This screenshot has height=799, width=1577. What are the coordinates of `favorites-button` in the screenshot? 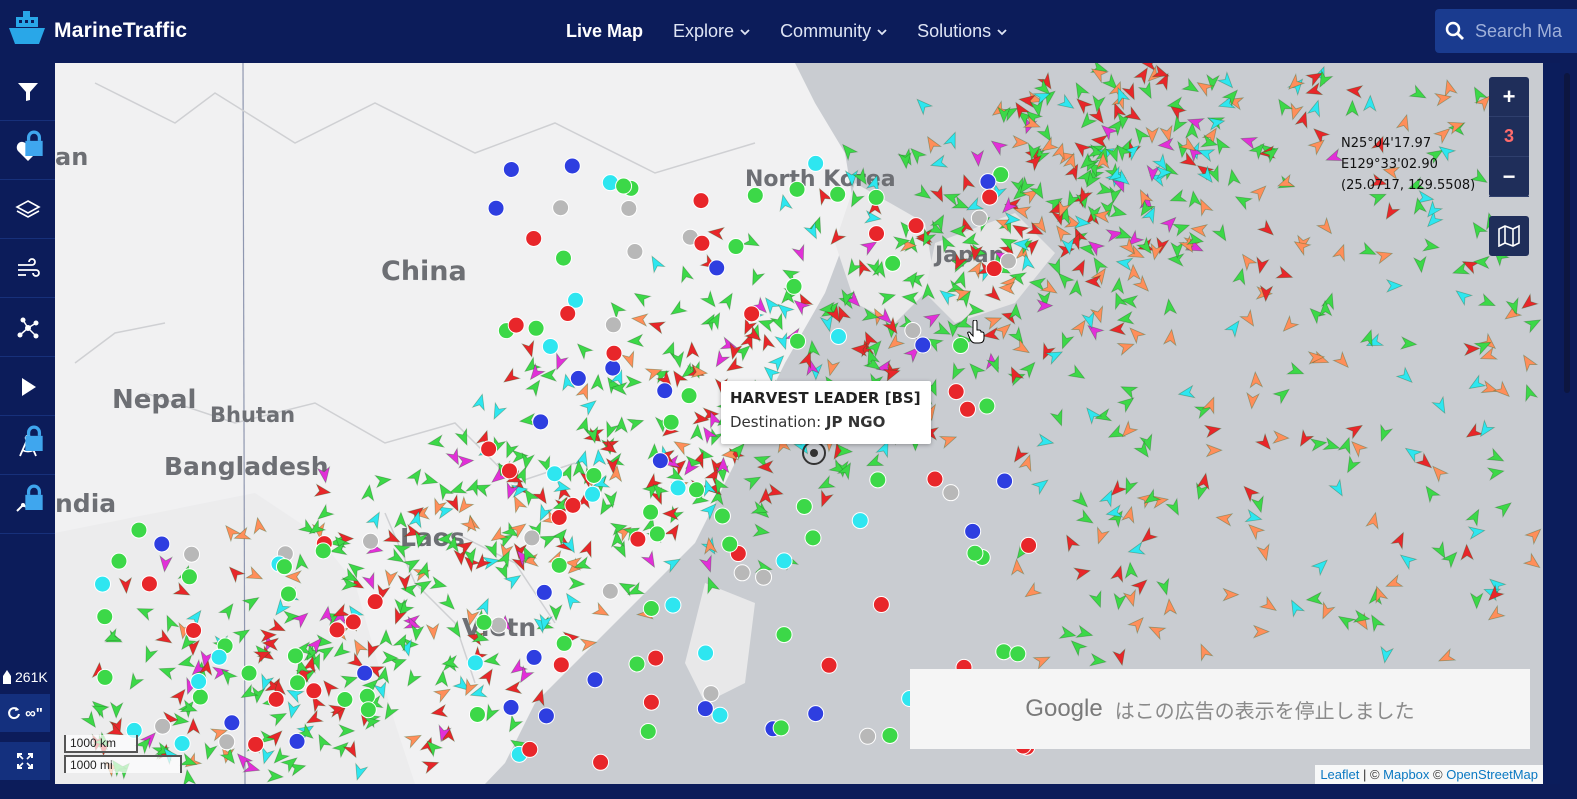 It's located at (27, 151).